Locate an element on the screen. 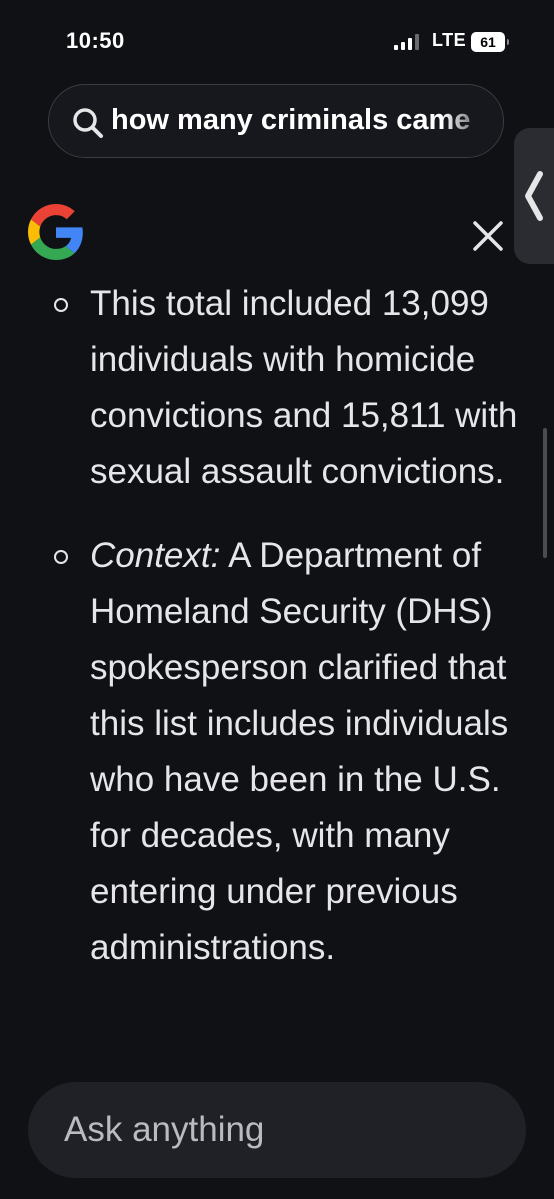  side-panel-tab is located at coordinates (534, 196).